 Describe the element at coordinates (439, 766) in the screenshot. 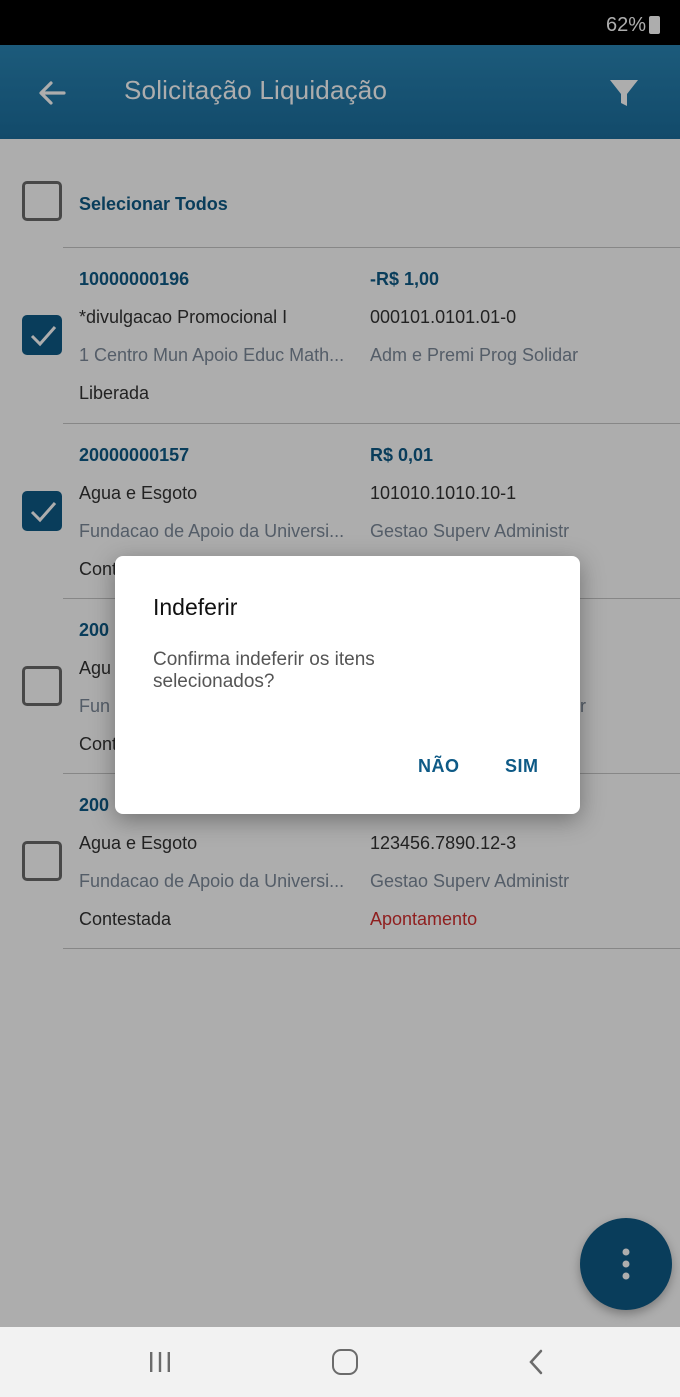

I see `no-button: NÃO` at that location.